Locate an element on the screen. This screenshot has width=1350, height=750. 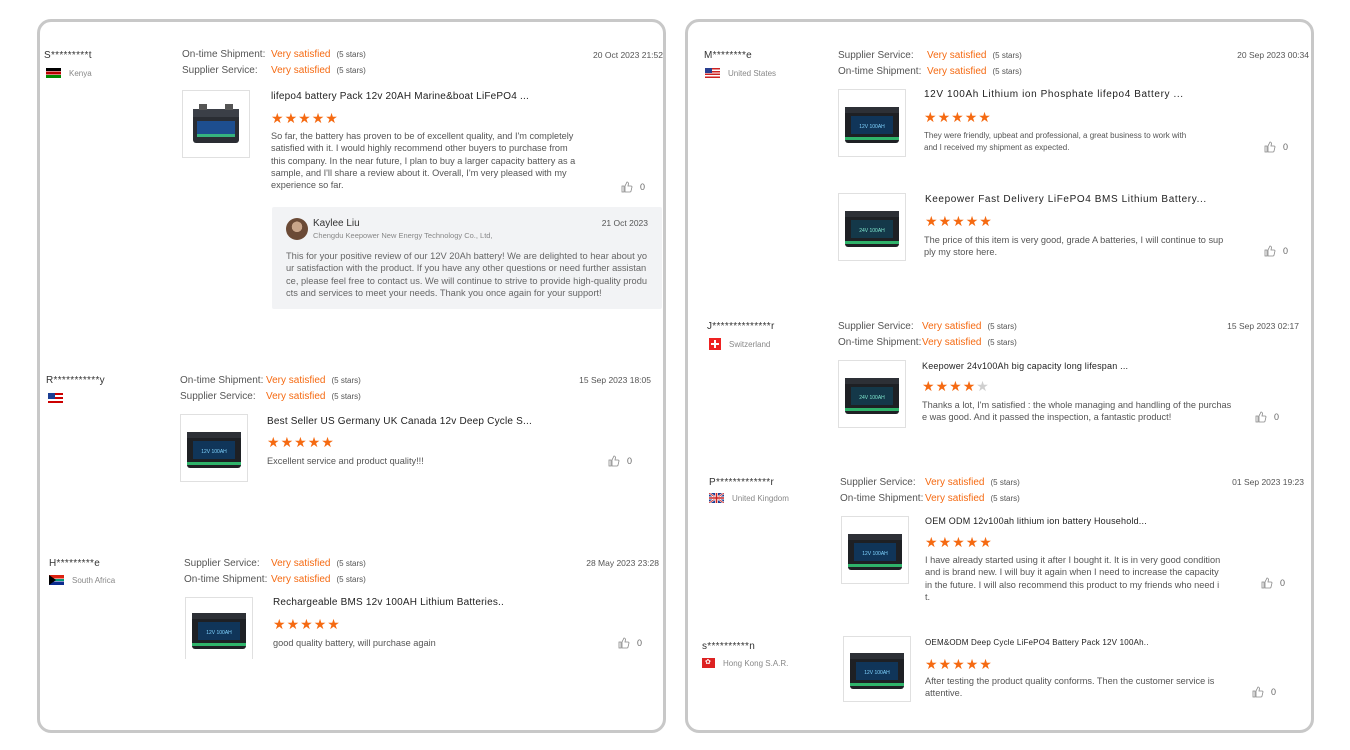
reviewer-name: R***********y is located at coordinates (75, 380).